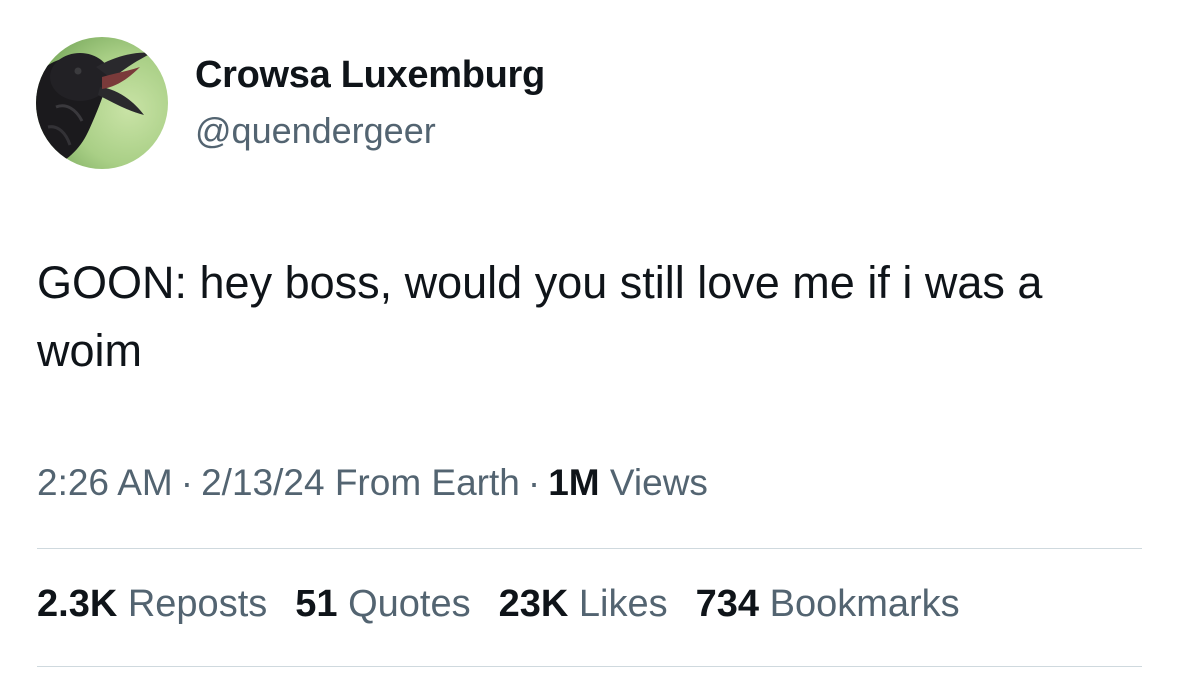 The width and height of the screenshot is (1179, 675). I want to click on author-display-name: Crowsa Luxemburg, so click(370, 75).